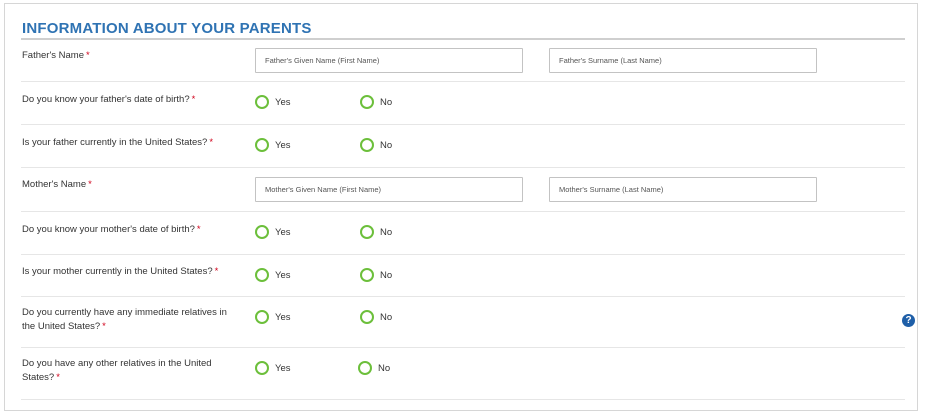  I want to click on other-relatives-no-radio: No, so click(374, 368).